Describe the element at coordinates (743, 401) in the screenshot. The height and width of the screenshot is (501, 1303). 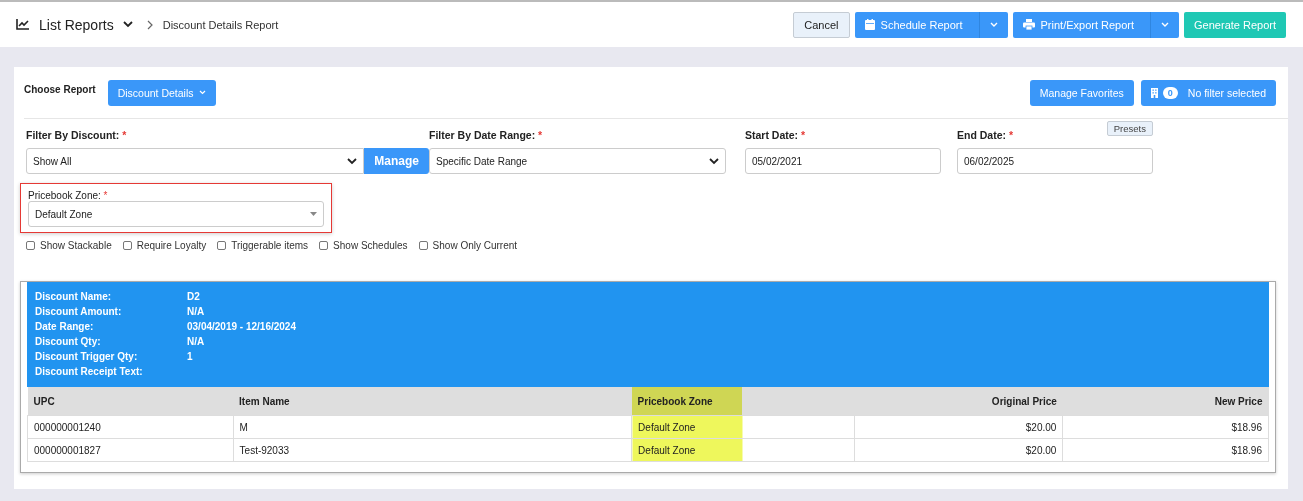
I see `column-header: Pricebook Zone` at that location.